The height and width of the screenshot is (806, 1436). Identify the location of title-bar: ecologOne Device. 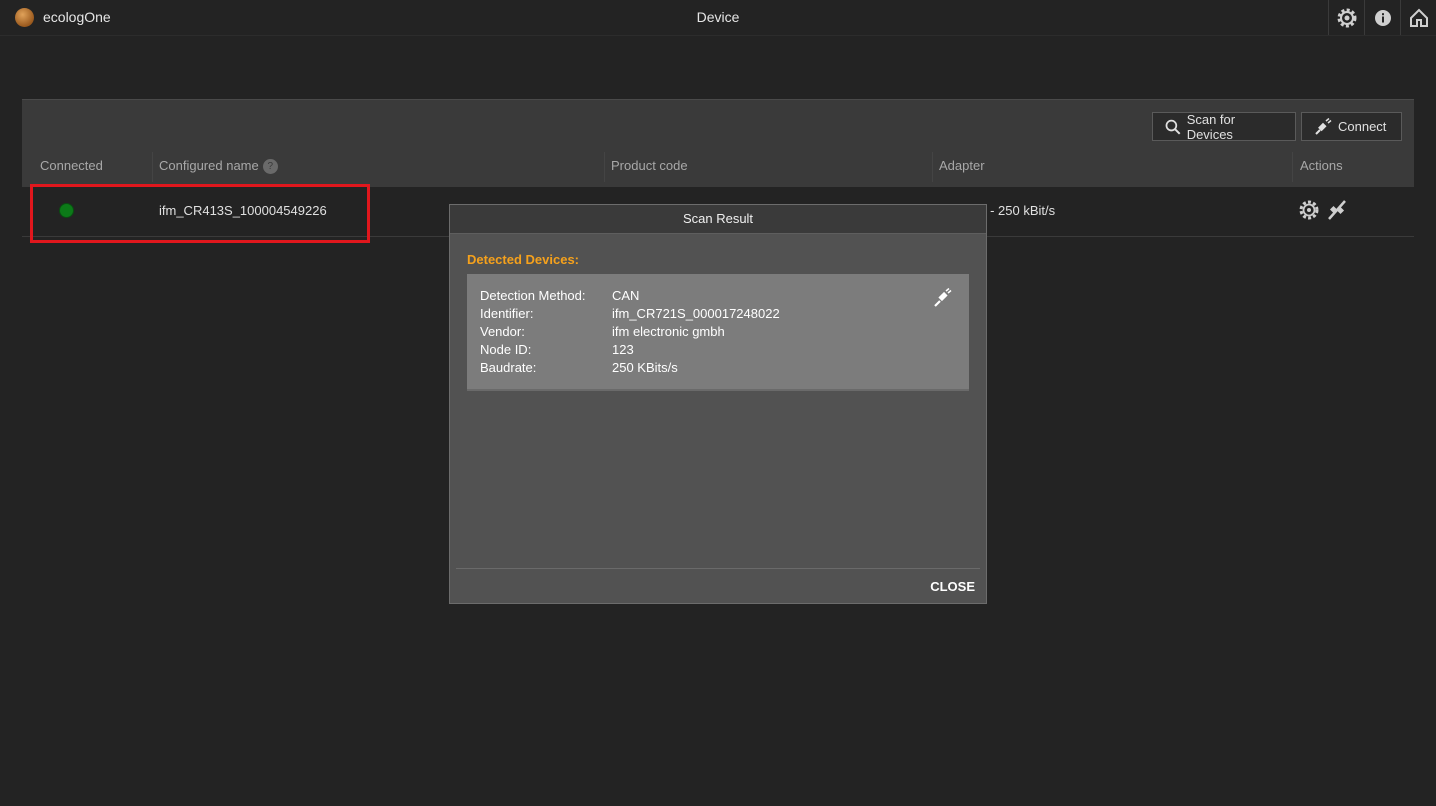
(718, 18).